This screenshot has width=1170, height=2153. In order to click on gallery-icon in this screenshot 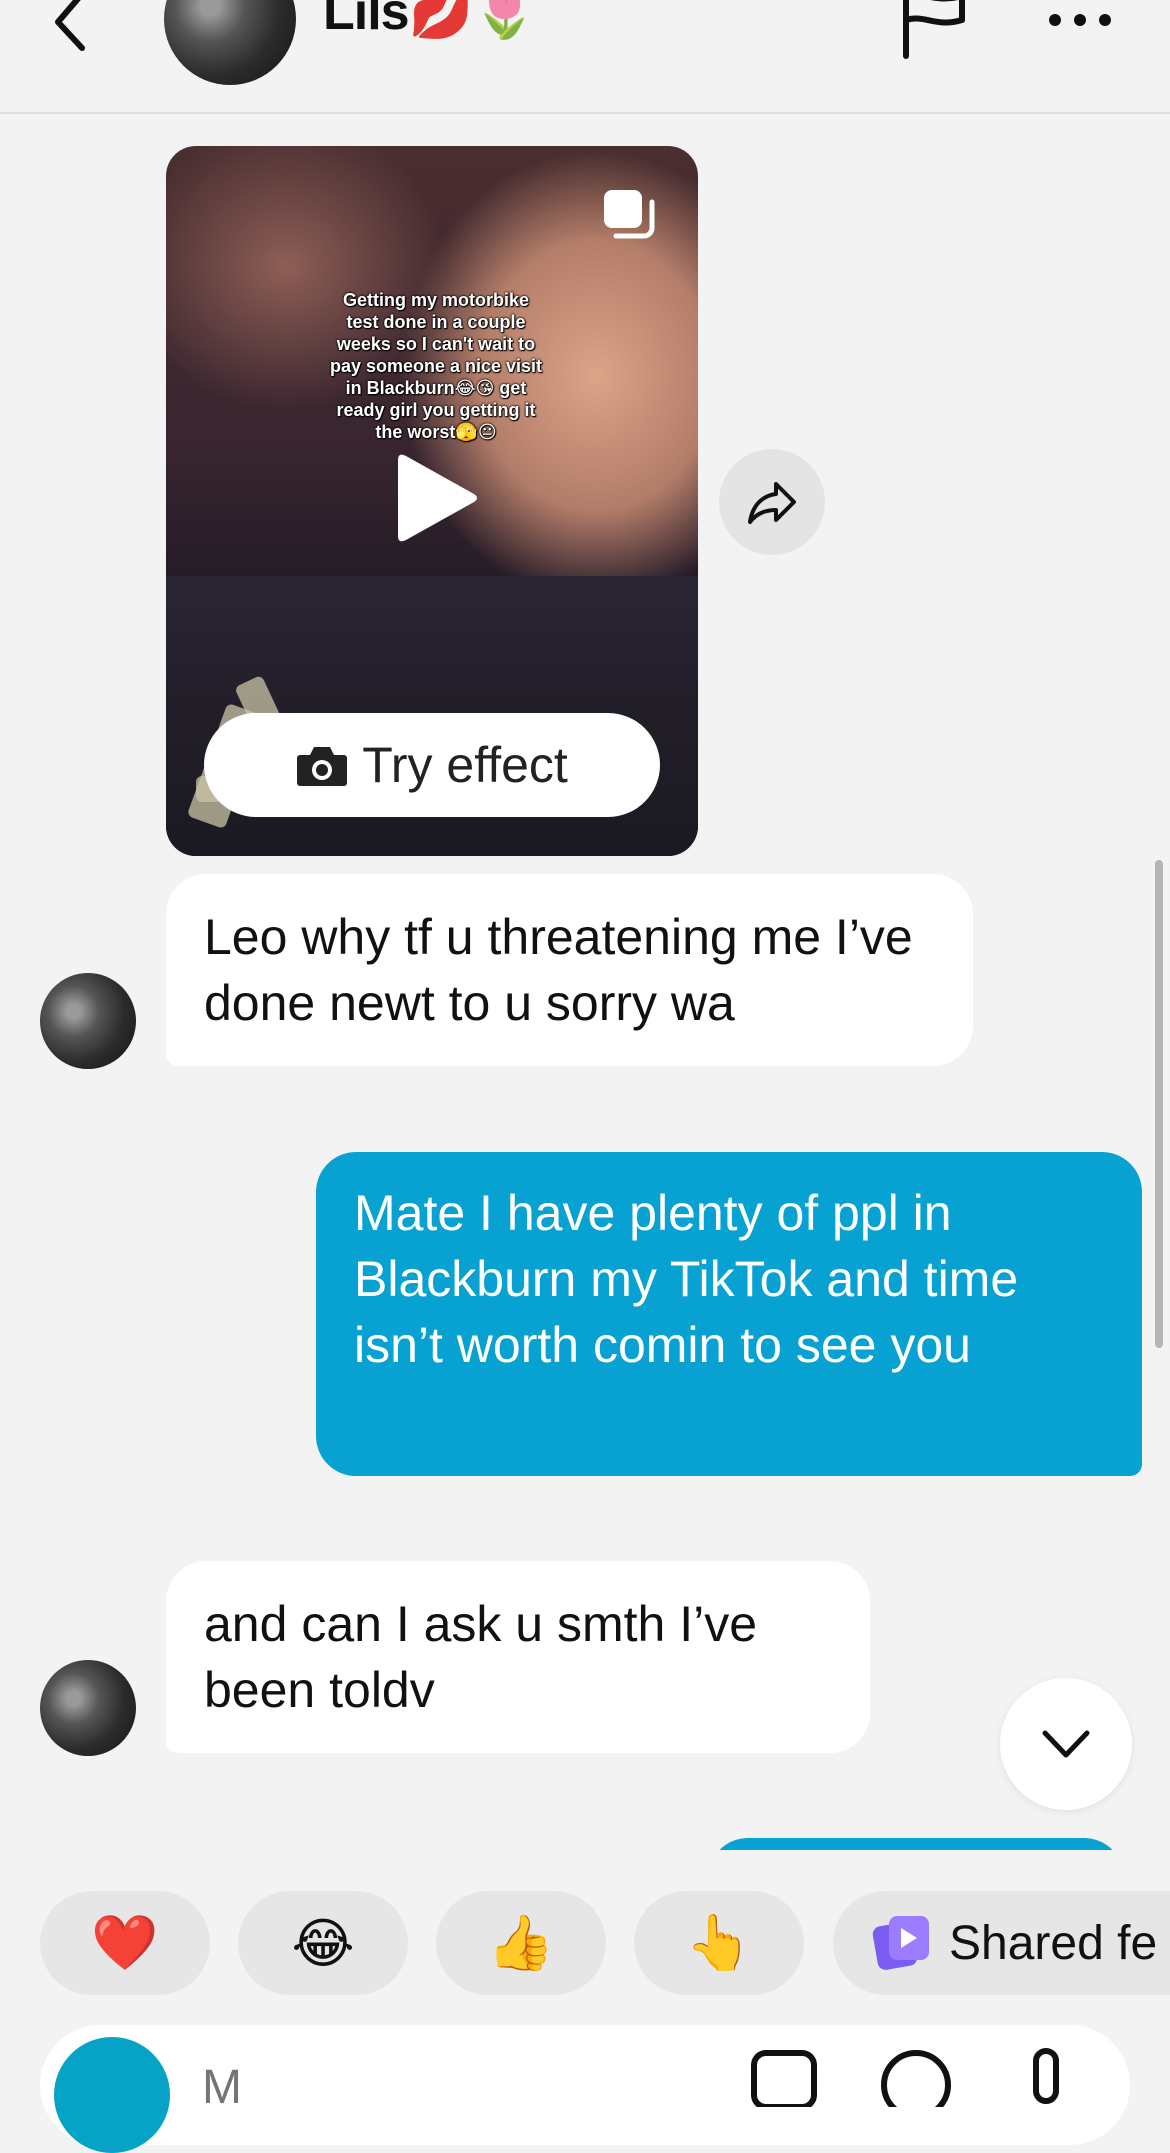, I will do `click(784, 2077)`.